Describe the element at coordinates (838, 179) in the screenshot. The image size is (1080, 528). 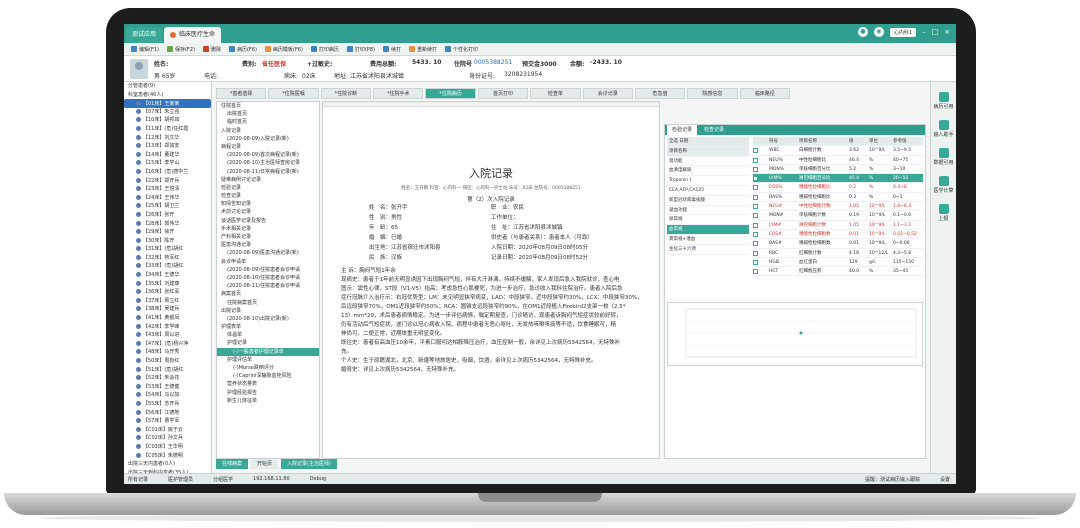
I see `result-row: LYM% 淋巴细胞百分比 45.4% 20~50` at that location.